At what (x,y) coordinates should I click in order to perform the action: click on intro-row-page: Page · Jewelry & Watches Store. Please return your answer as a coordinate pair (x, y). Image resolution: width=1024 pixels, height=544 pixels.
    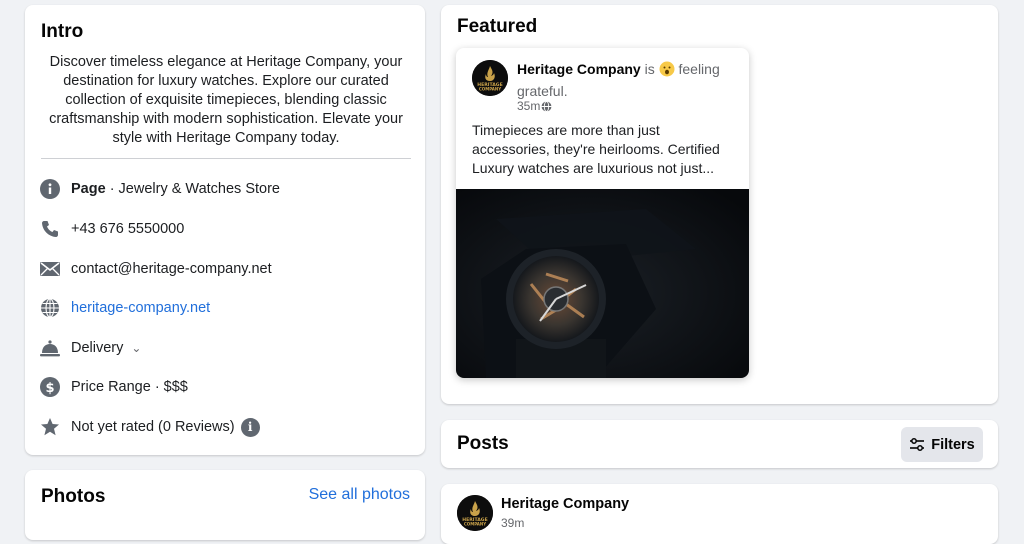
    Looking at the image, I should click on (159, 189).